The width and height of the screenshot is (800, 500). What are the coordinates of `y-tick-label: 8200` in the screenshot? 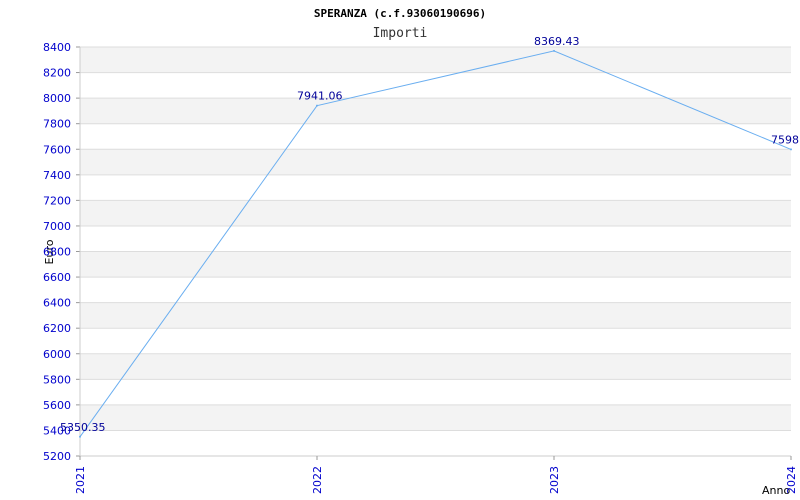 It's located at (57, 73).